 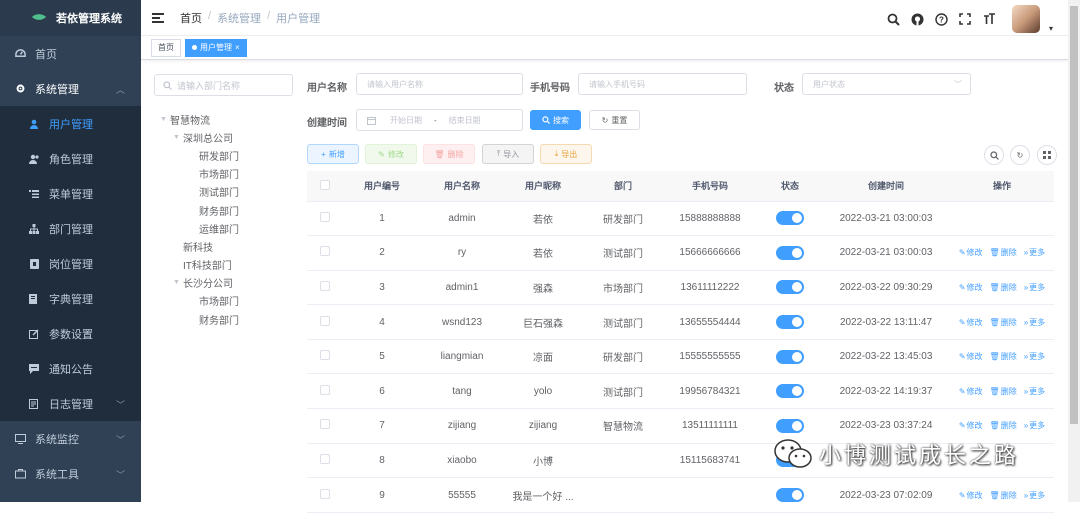 What do you see at coordinates (333, 154) in the screenshot?
I see `add-button: +新增` at bounding box center [333, 154].